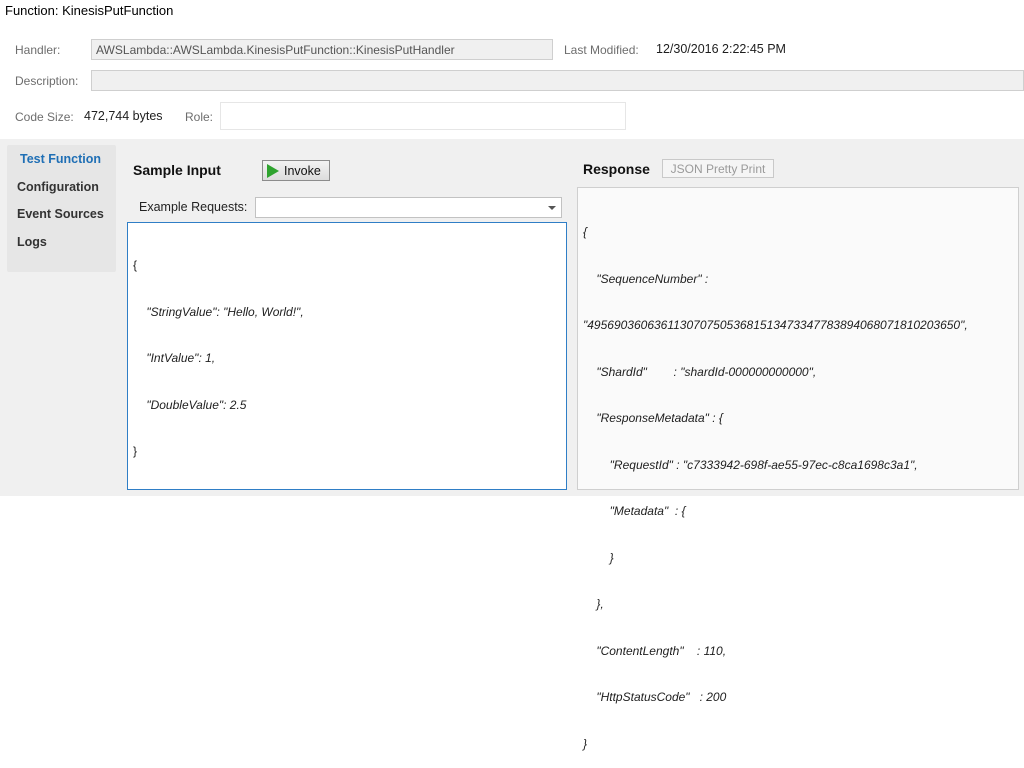 This screenshot has height=768, width=1024. Describe the element at coordinates (423, 116) in the screenshot. I see `role-field` at that location.